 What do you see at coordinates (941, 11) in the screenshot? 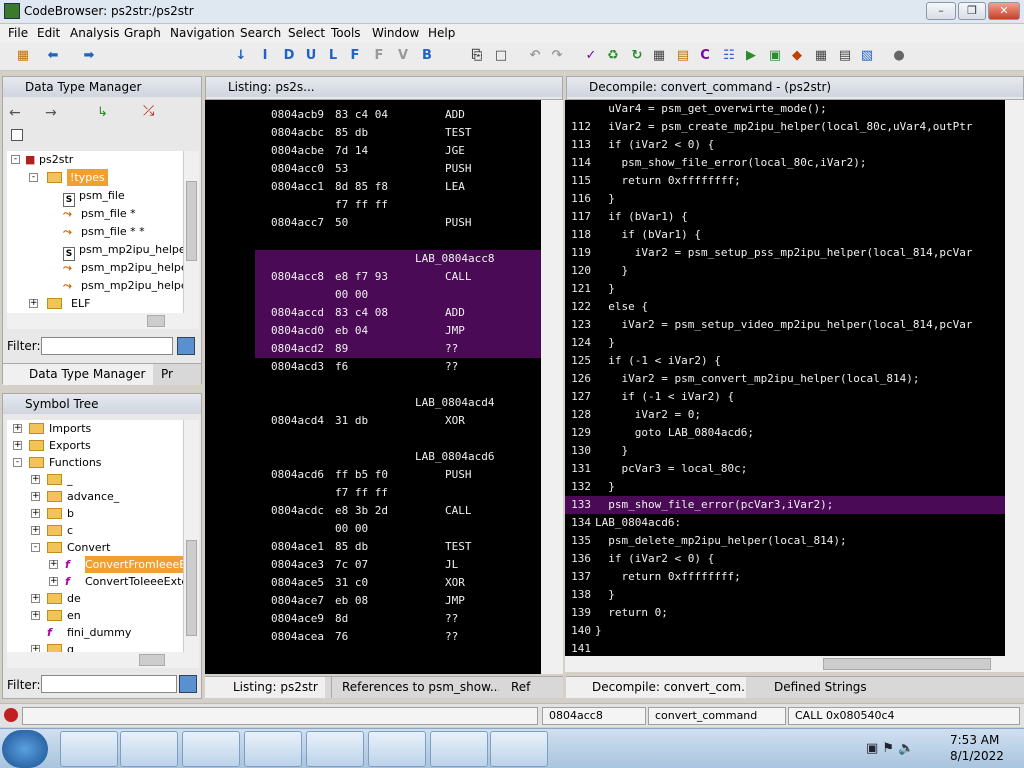
I see `minimize-button: –` at bounding box center [941, 11].